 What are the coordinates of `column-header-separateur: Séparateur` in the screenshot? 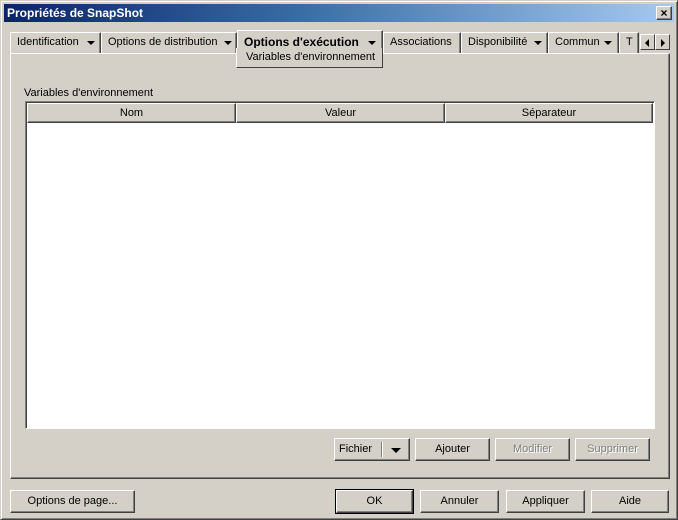 It's located at (549, 113).